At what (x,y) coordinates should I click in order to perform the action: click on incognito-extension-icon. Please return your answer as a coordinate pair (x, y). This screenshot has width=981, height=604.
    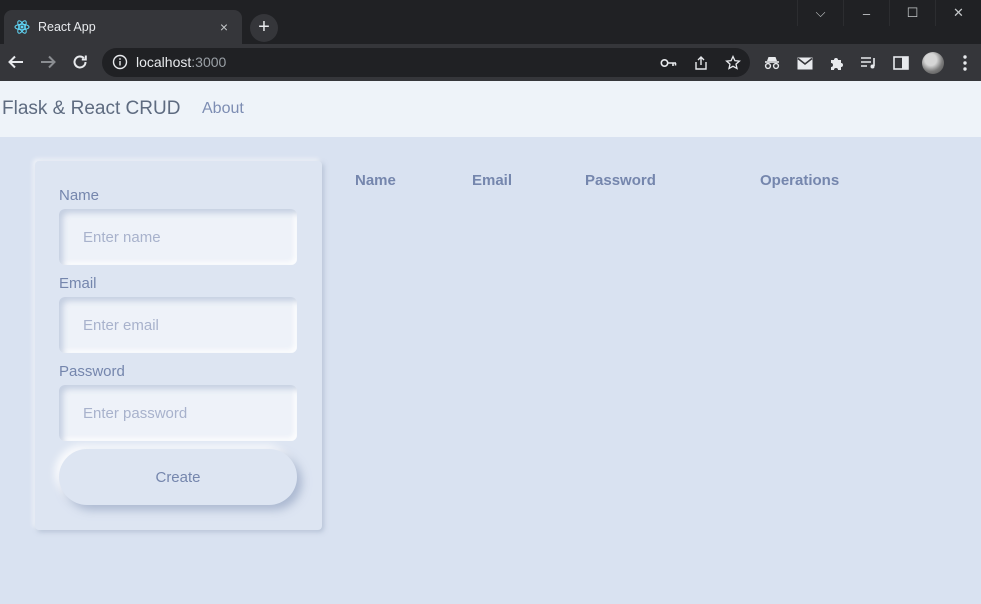
    Looking at the image, I should click on (772, 63).